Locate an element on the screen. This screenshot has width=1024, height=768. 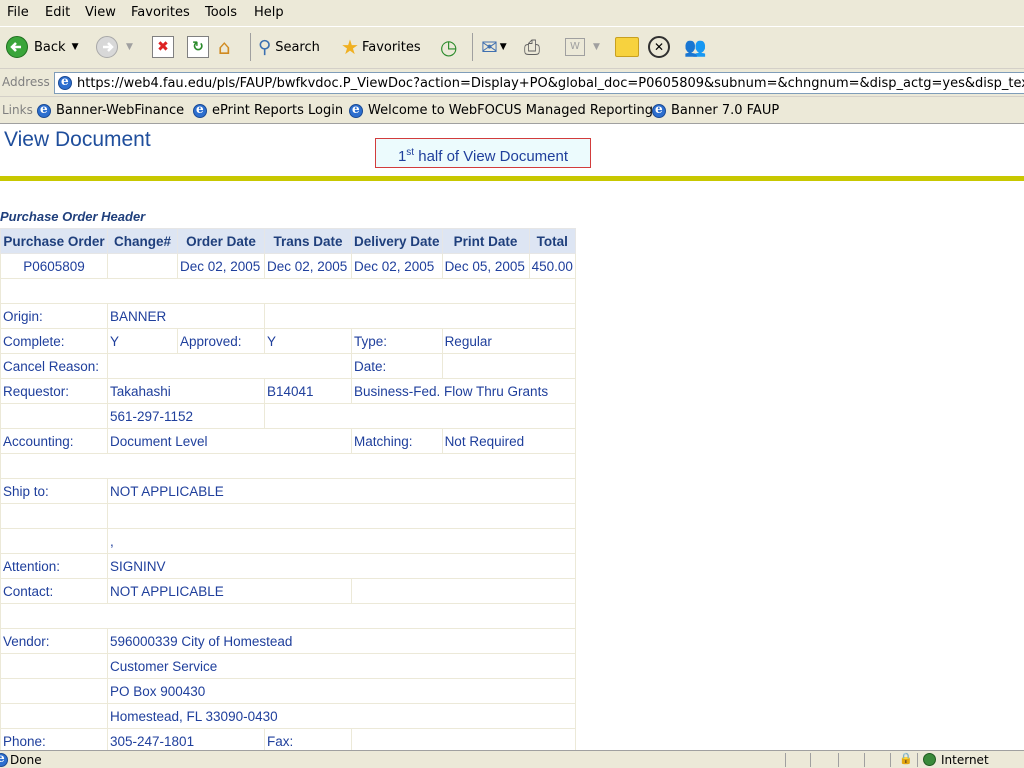
forward-dropdown-icon: ▼ is located at coordinates (129, 47).